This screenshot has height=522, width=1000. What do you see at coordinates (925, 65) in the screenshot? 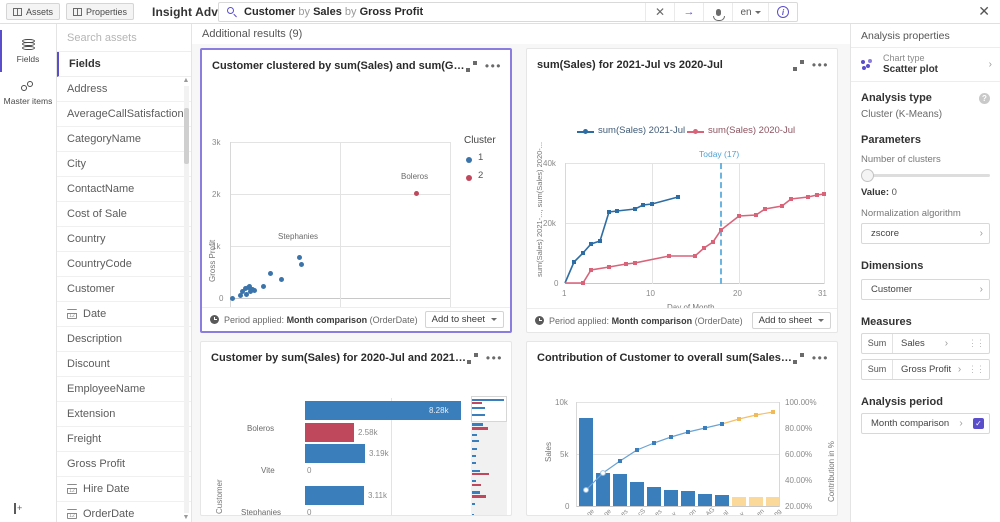
I see `chart-type-row: Chart type Scatter plot ›` at bounding box center [925, 65].